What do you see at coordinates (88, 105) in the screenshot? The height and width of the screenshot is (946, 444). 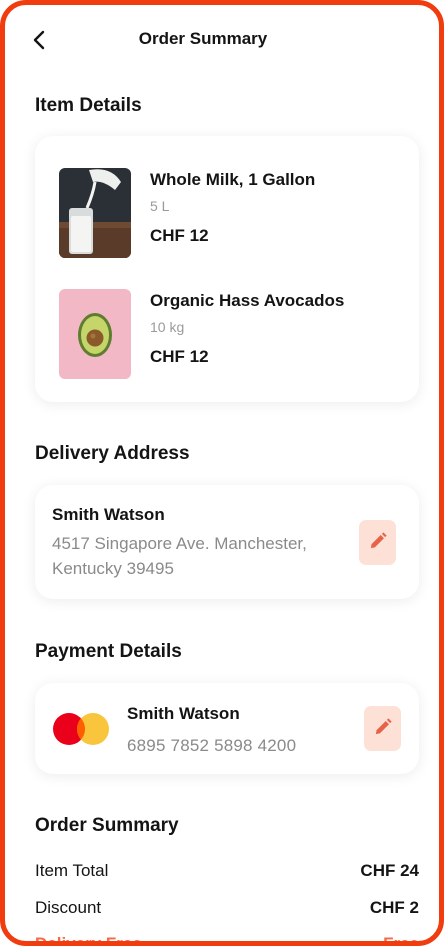 I see `item-details-heading: Item Details` at bounding box center [88, 105].